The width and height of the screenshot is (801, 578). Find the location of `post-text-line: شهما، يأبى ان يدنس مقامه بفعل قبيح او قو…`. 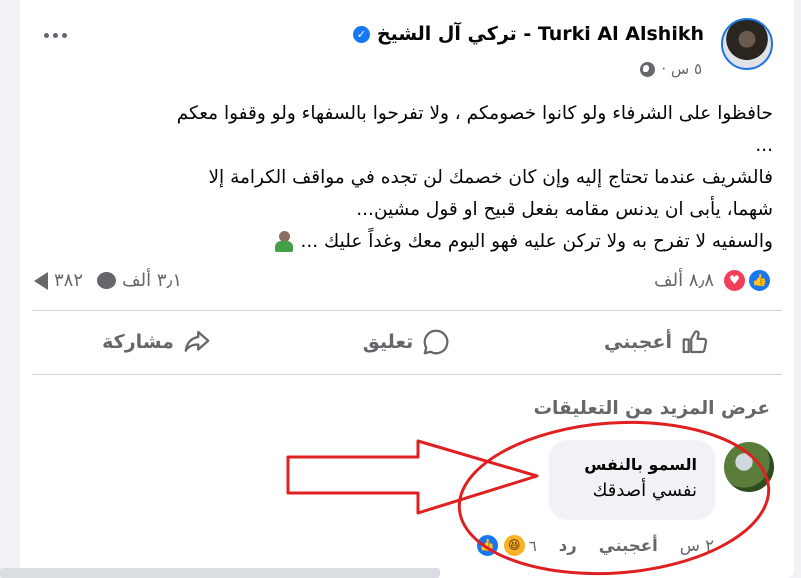

post-text-line: شهما، يأبى ان يدنس مقامه بفعل قبيح او قو… is located at coordinates (564, 209).